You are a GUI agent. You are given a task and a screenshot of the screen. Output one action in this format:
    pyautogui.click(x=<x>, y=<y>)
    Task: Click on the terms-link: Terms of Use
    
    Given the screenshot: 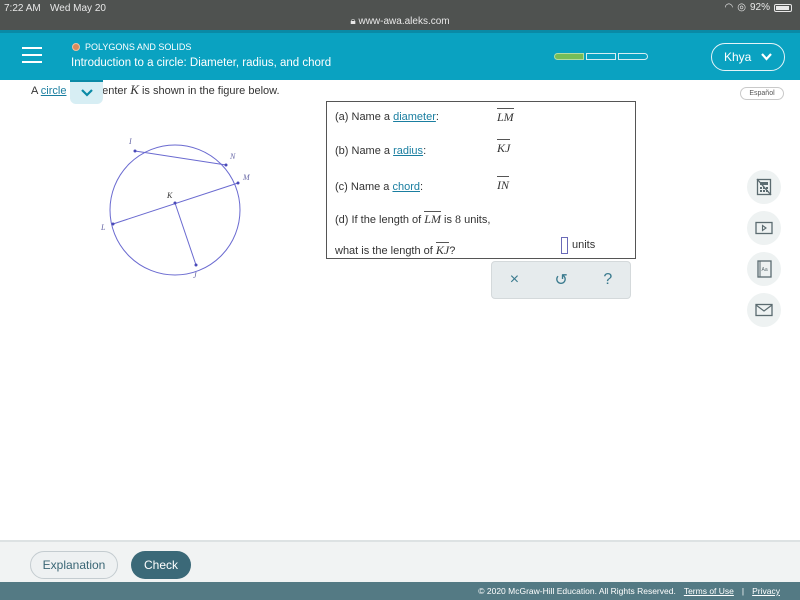 What is the action you would take?
    pyautogui.click(x=709, y=591)
    